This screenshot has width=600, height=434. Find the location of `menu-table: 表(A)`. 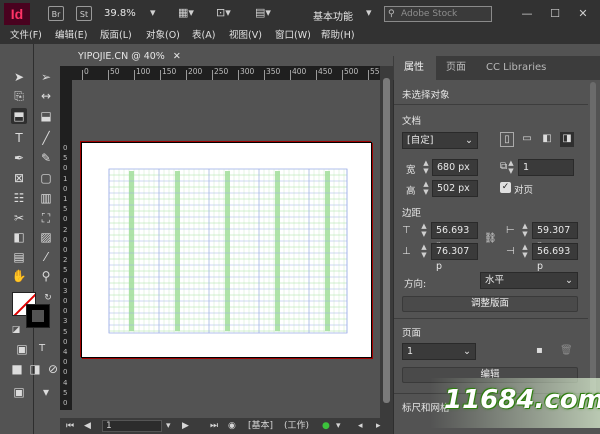

menu-table: 表(A) is located at coordinates (203, 36).